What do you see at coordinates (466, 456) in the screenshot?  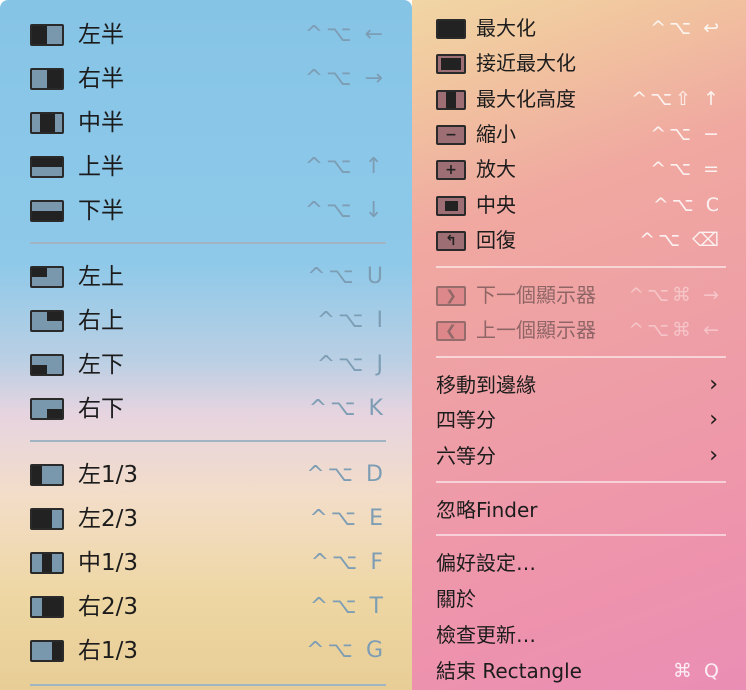 I see `menu-item-label: 六等分` at bounding box center [466, 456].